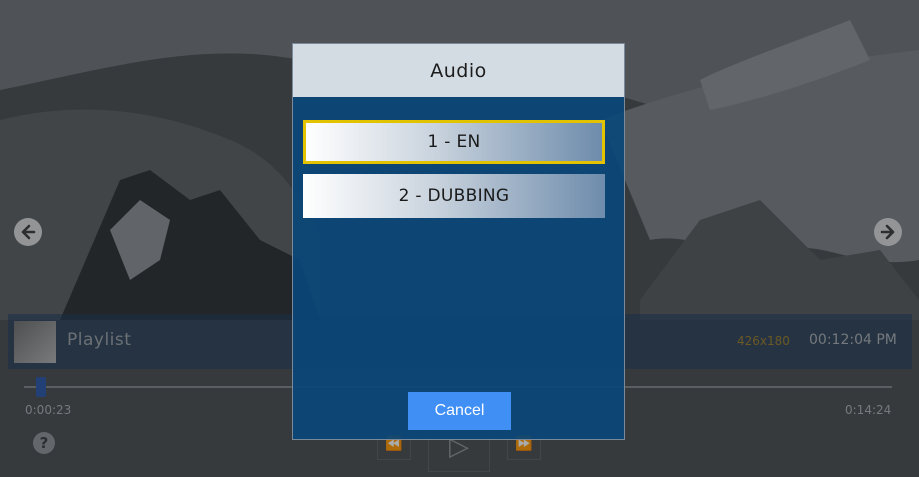 The image size is (919, 477). I want to click on audio-option-1: 1 - EN, so click(454, 142).